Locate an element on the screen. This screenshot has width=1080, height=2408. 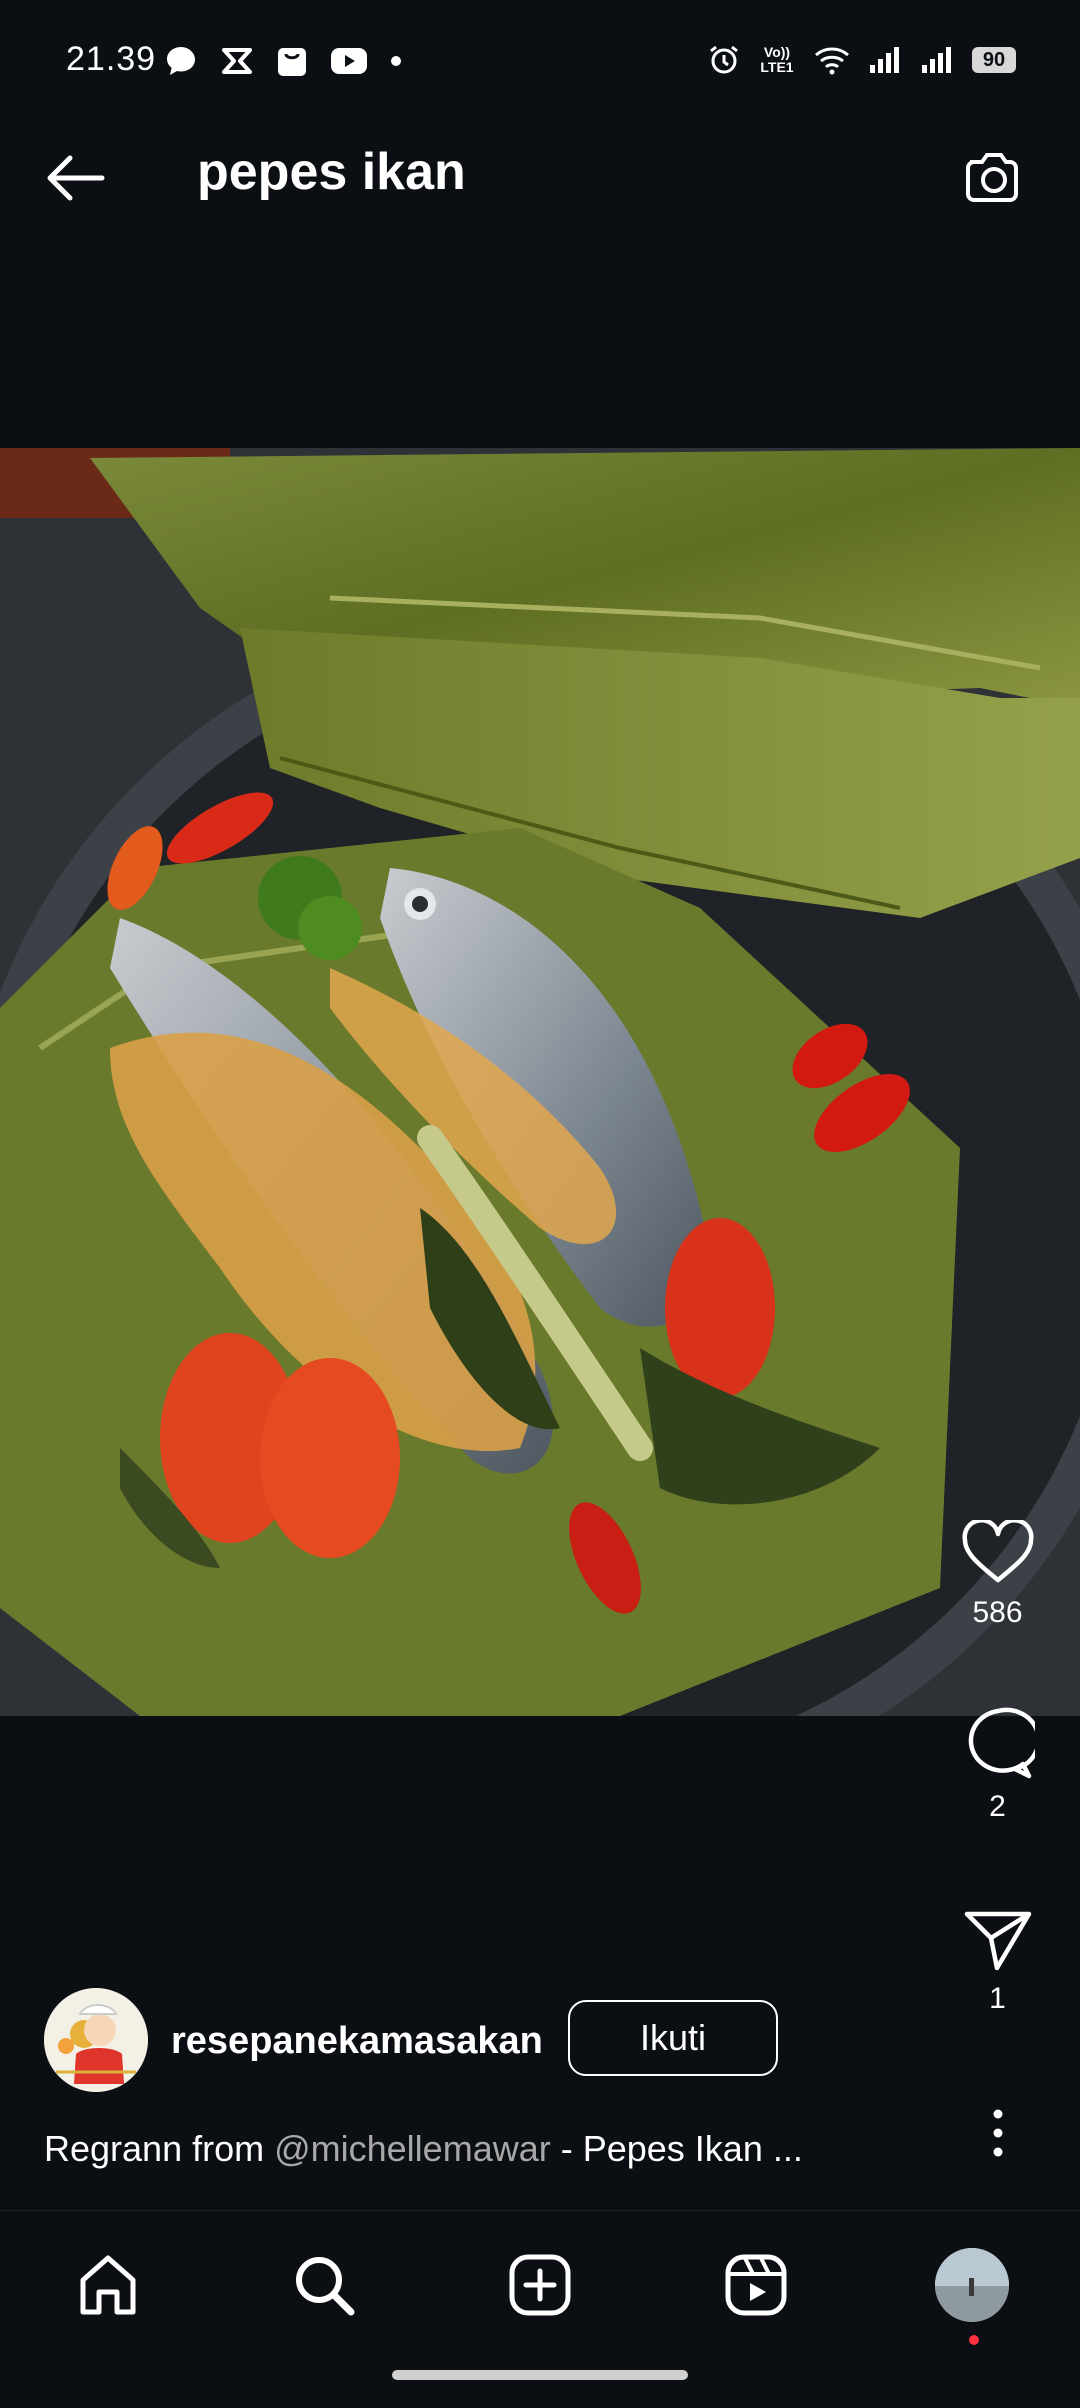
comment-count: 2 is located at coordinates (997, 1807).